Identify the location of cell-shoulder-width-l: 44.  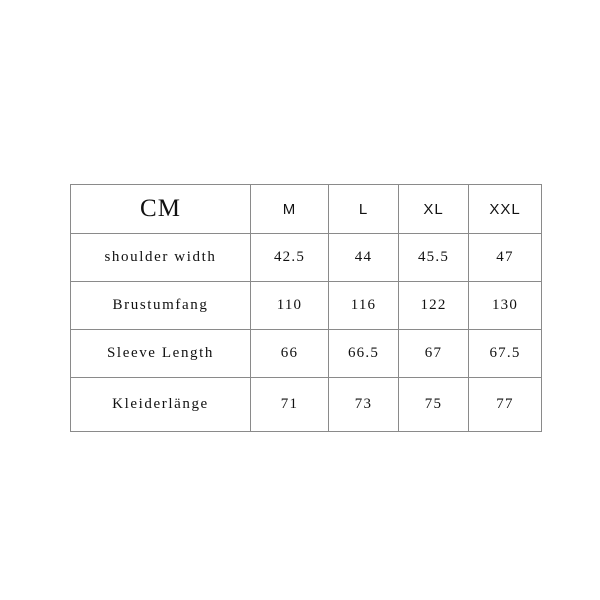
(363, 257).